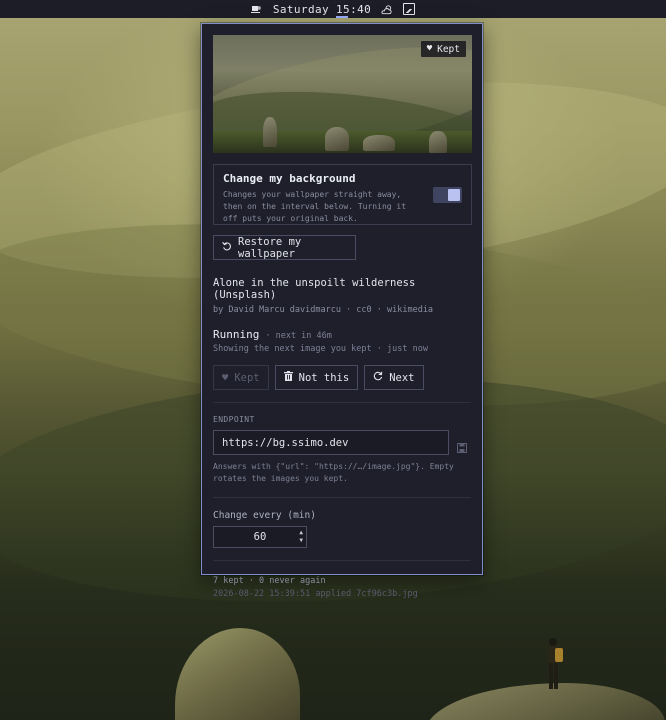 This screenshot has height=720, width=666. What do you see at coordinates (288, 377) in the screenshot?
I see `trash-icon` at bounding box center [288, 377].